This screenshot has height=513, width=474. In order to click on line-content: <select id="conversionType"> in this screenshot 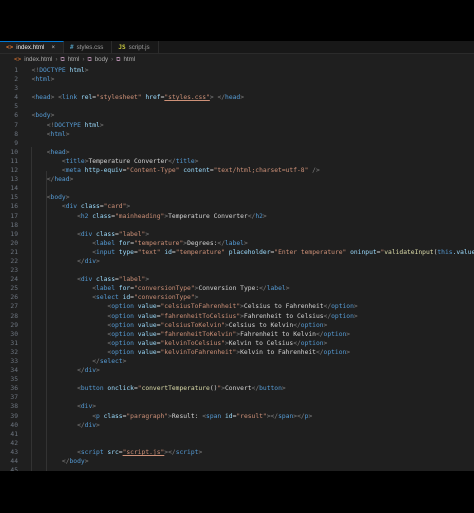, I will do `click(249, 297)`.